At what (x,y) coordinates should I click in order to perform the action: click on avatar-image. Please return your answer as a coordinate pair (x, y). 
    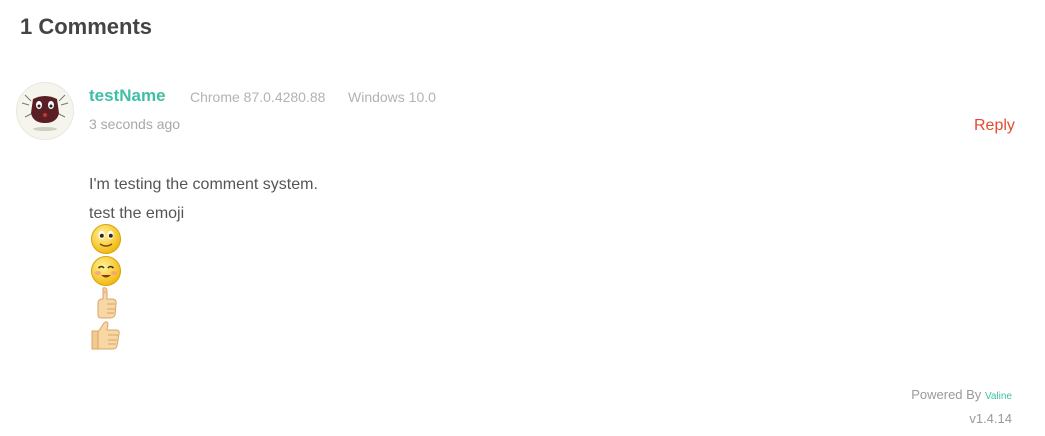
    Looking at the image, I should click on (45, 111).